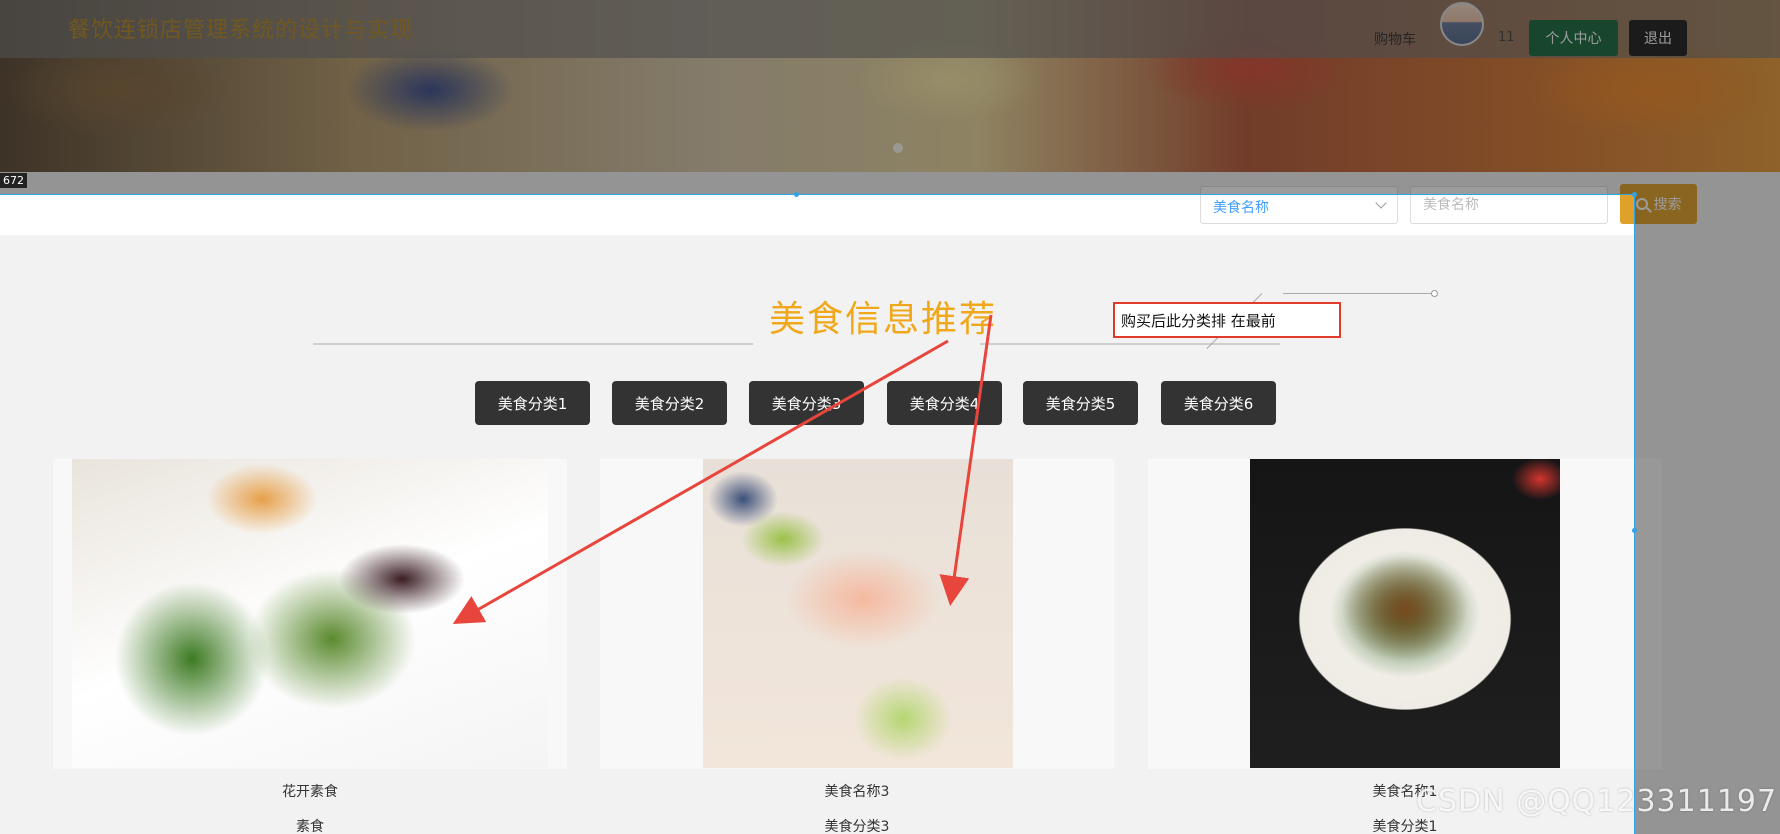  What do you see at coordinates (1641, 204) in the screenshot?
I see `search-icon` at bounding box center [1641, 204].